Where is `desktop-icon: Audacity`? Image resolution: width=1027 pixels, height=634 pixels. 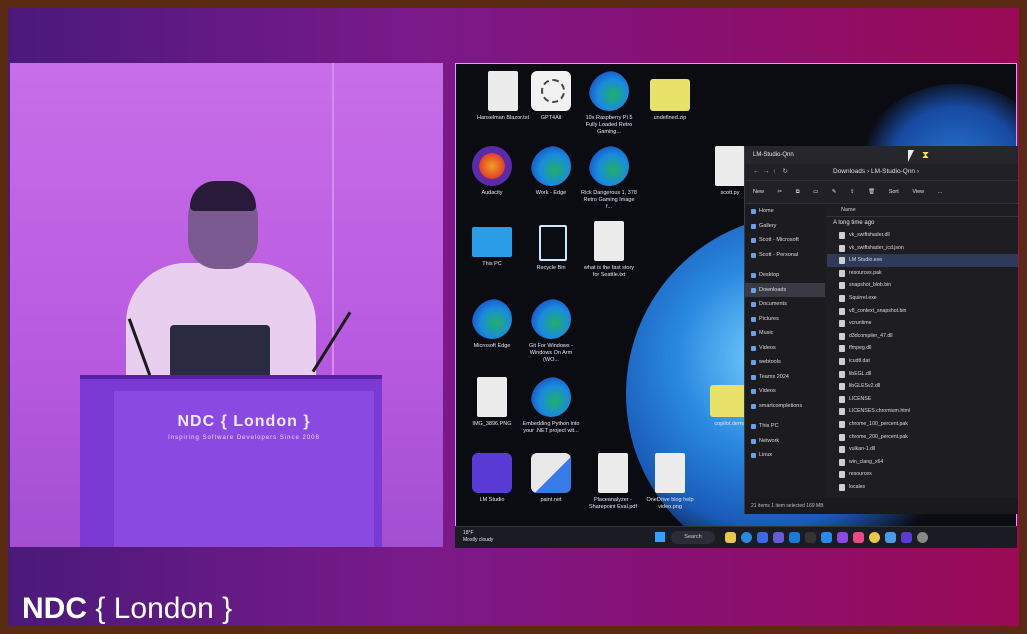 desktop-icon: Audacity is located at coordinates (492, 171).